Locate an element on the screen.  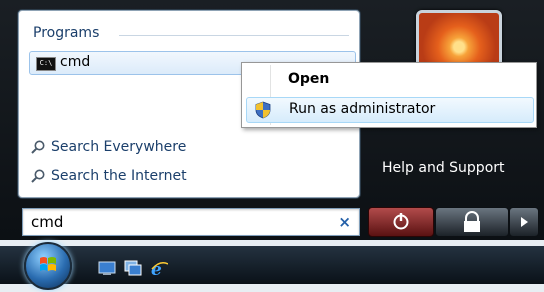
power-button is located at coordinates (401, 222).